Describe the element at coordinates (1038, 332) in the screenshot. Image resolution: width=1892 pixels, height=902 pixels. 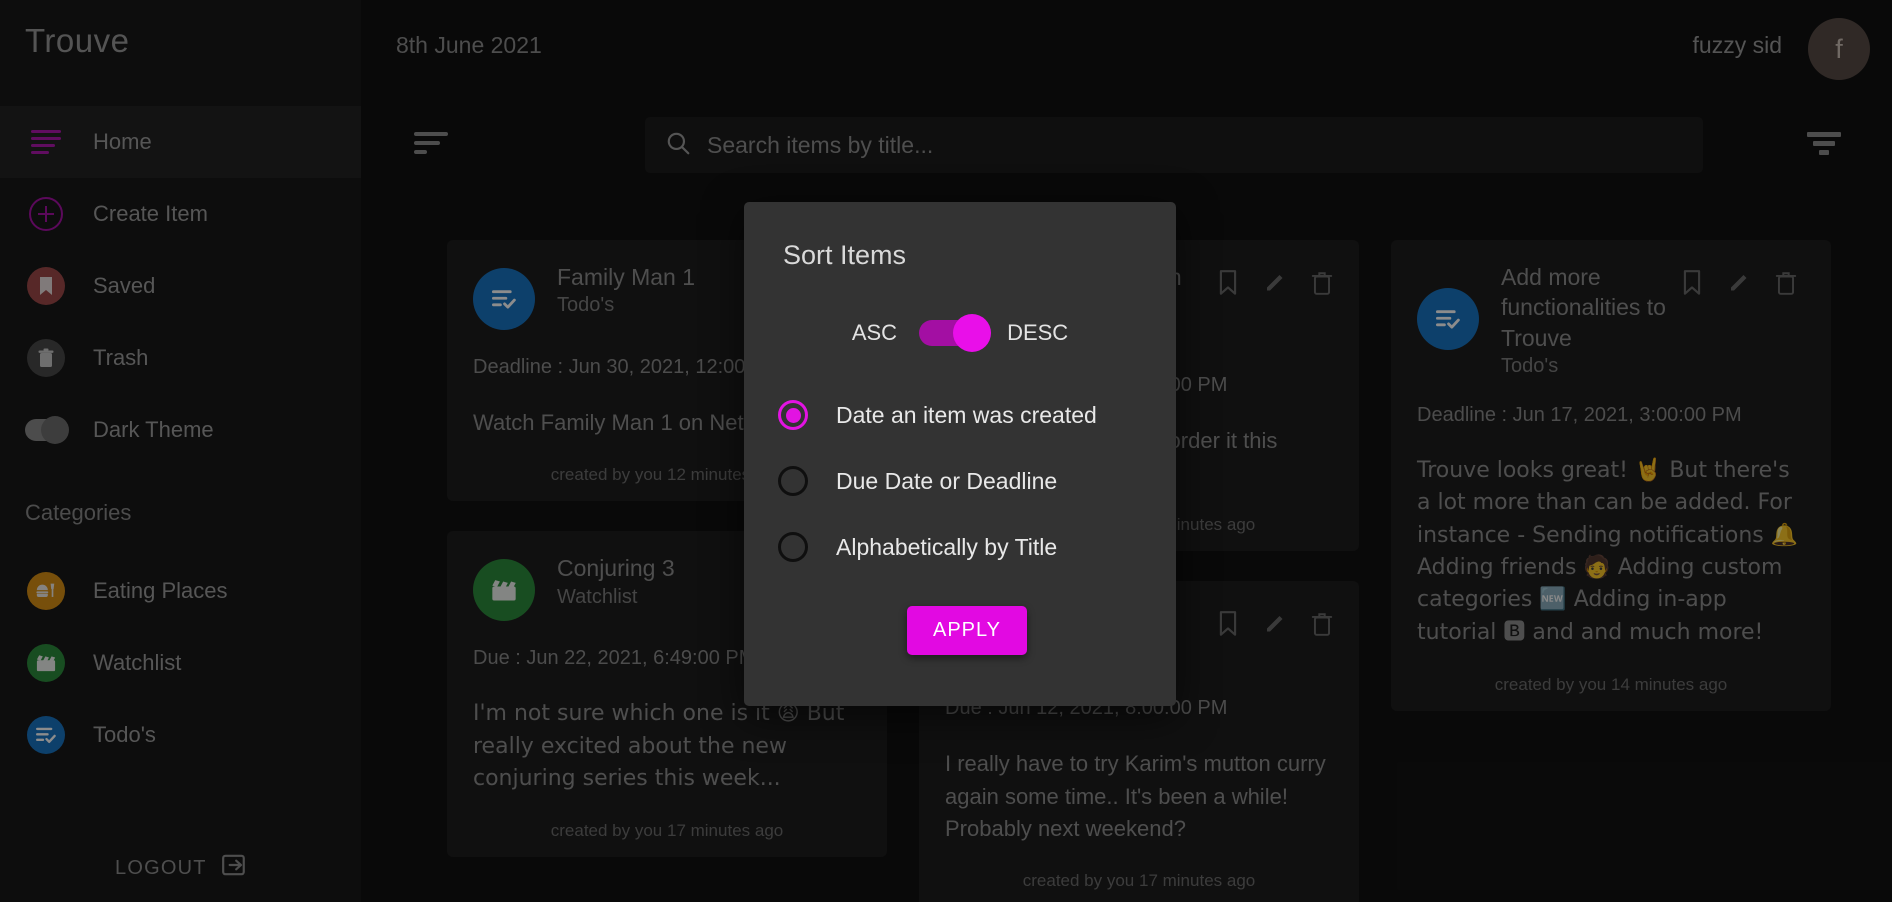
I see `desc-label: DESC` at that location.